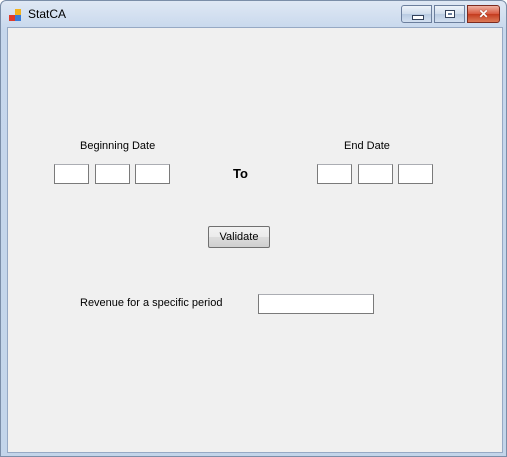  What do you see at coordinates (18, 18) in the screenshot?
I see `icon-square-blue` at bounding box center [18, 18].